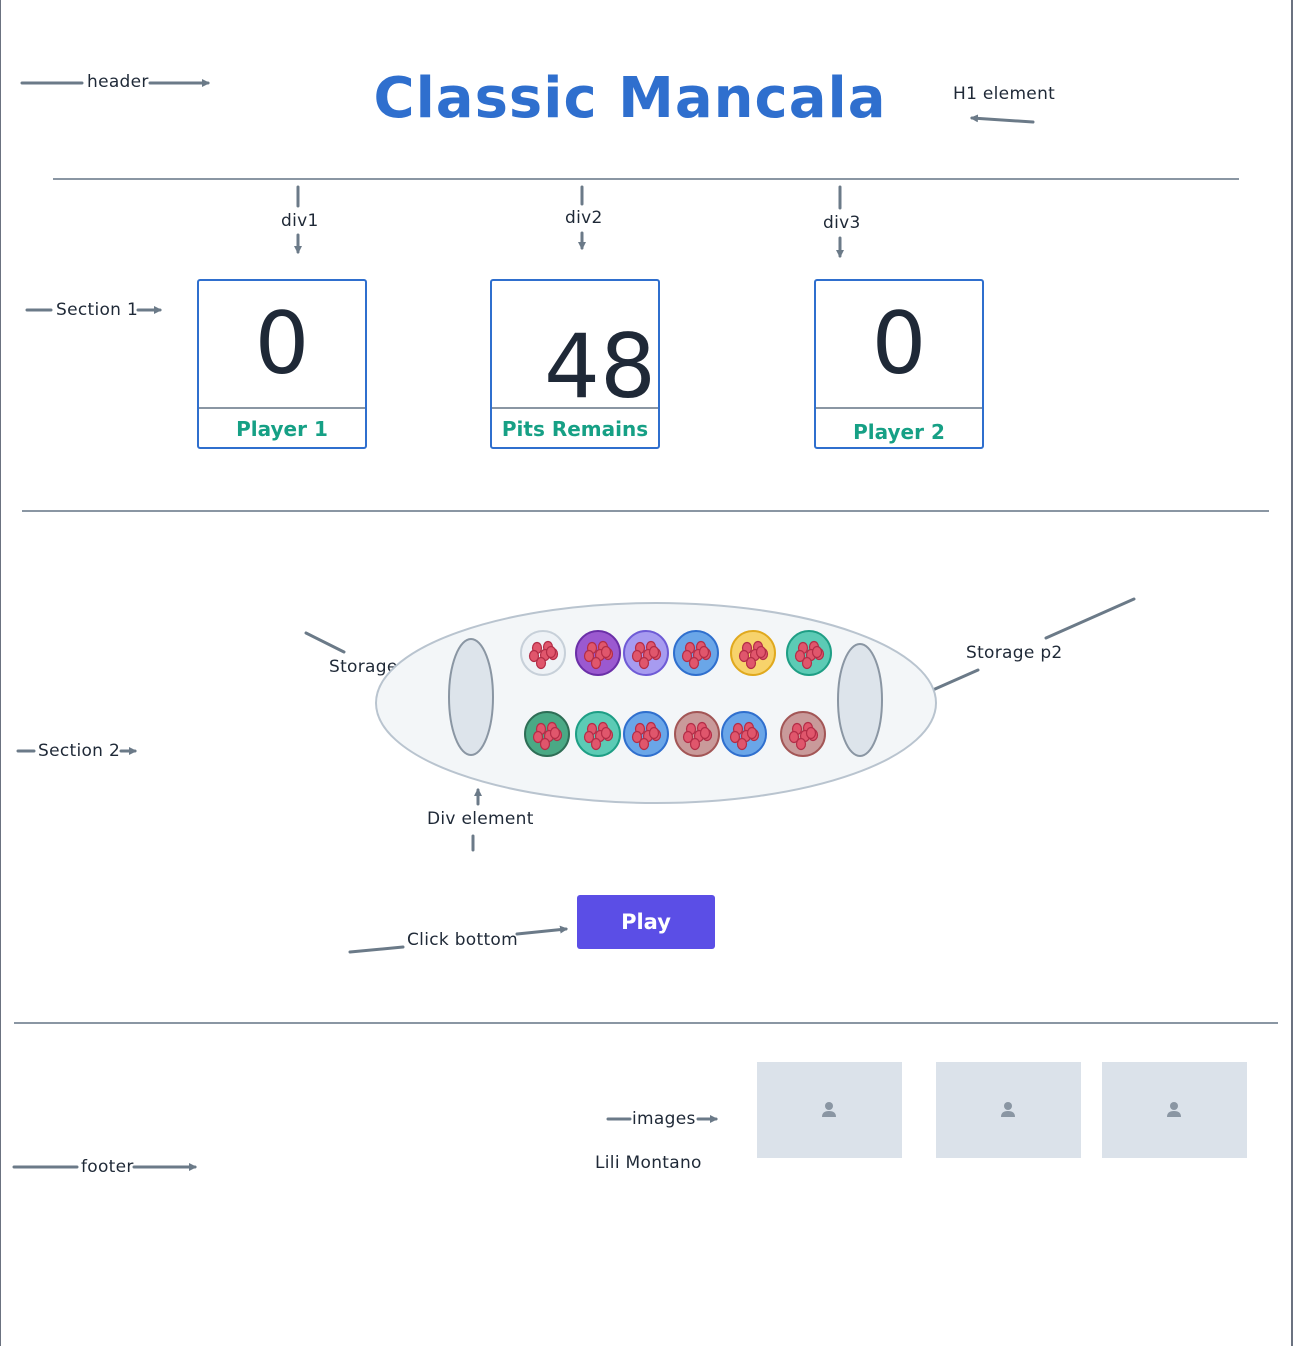 This screenshot has height=1346, width=1294. What do you see at coordinates (664, 1119) in the screenshot?
I see `images-annotation: images` at bounding box center [664, 1119].